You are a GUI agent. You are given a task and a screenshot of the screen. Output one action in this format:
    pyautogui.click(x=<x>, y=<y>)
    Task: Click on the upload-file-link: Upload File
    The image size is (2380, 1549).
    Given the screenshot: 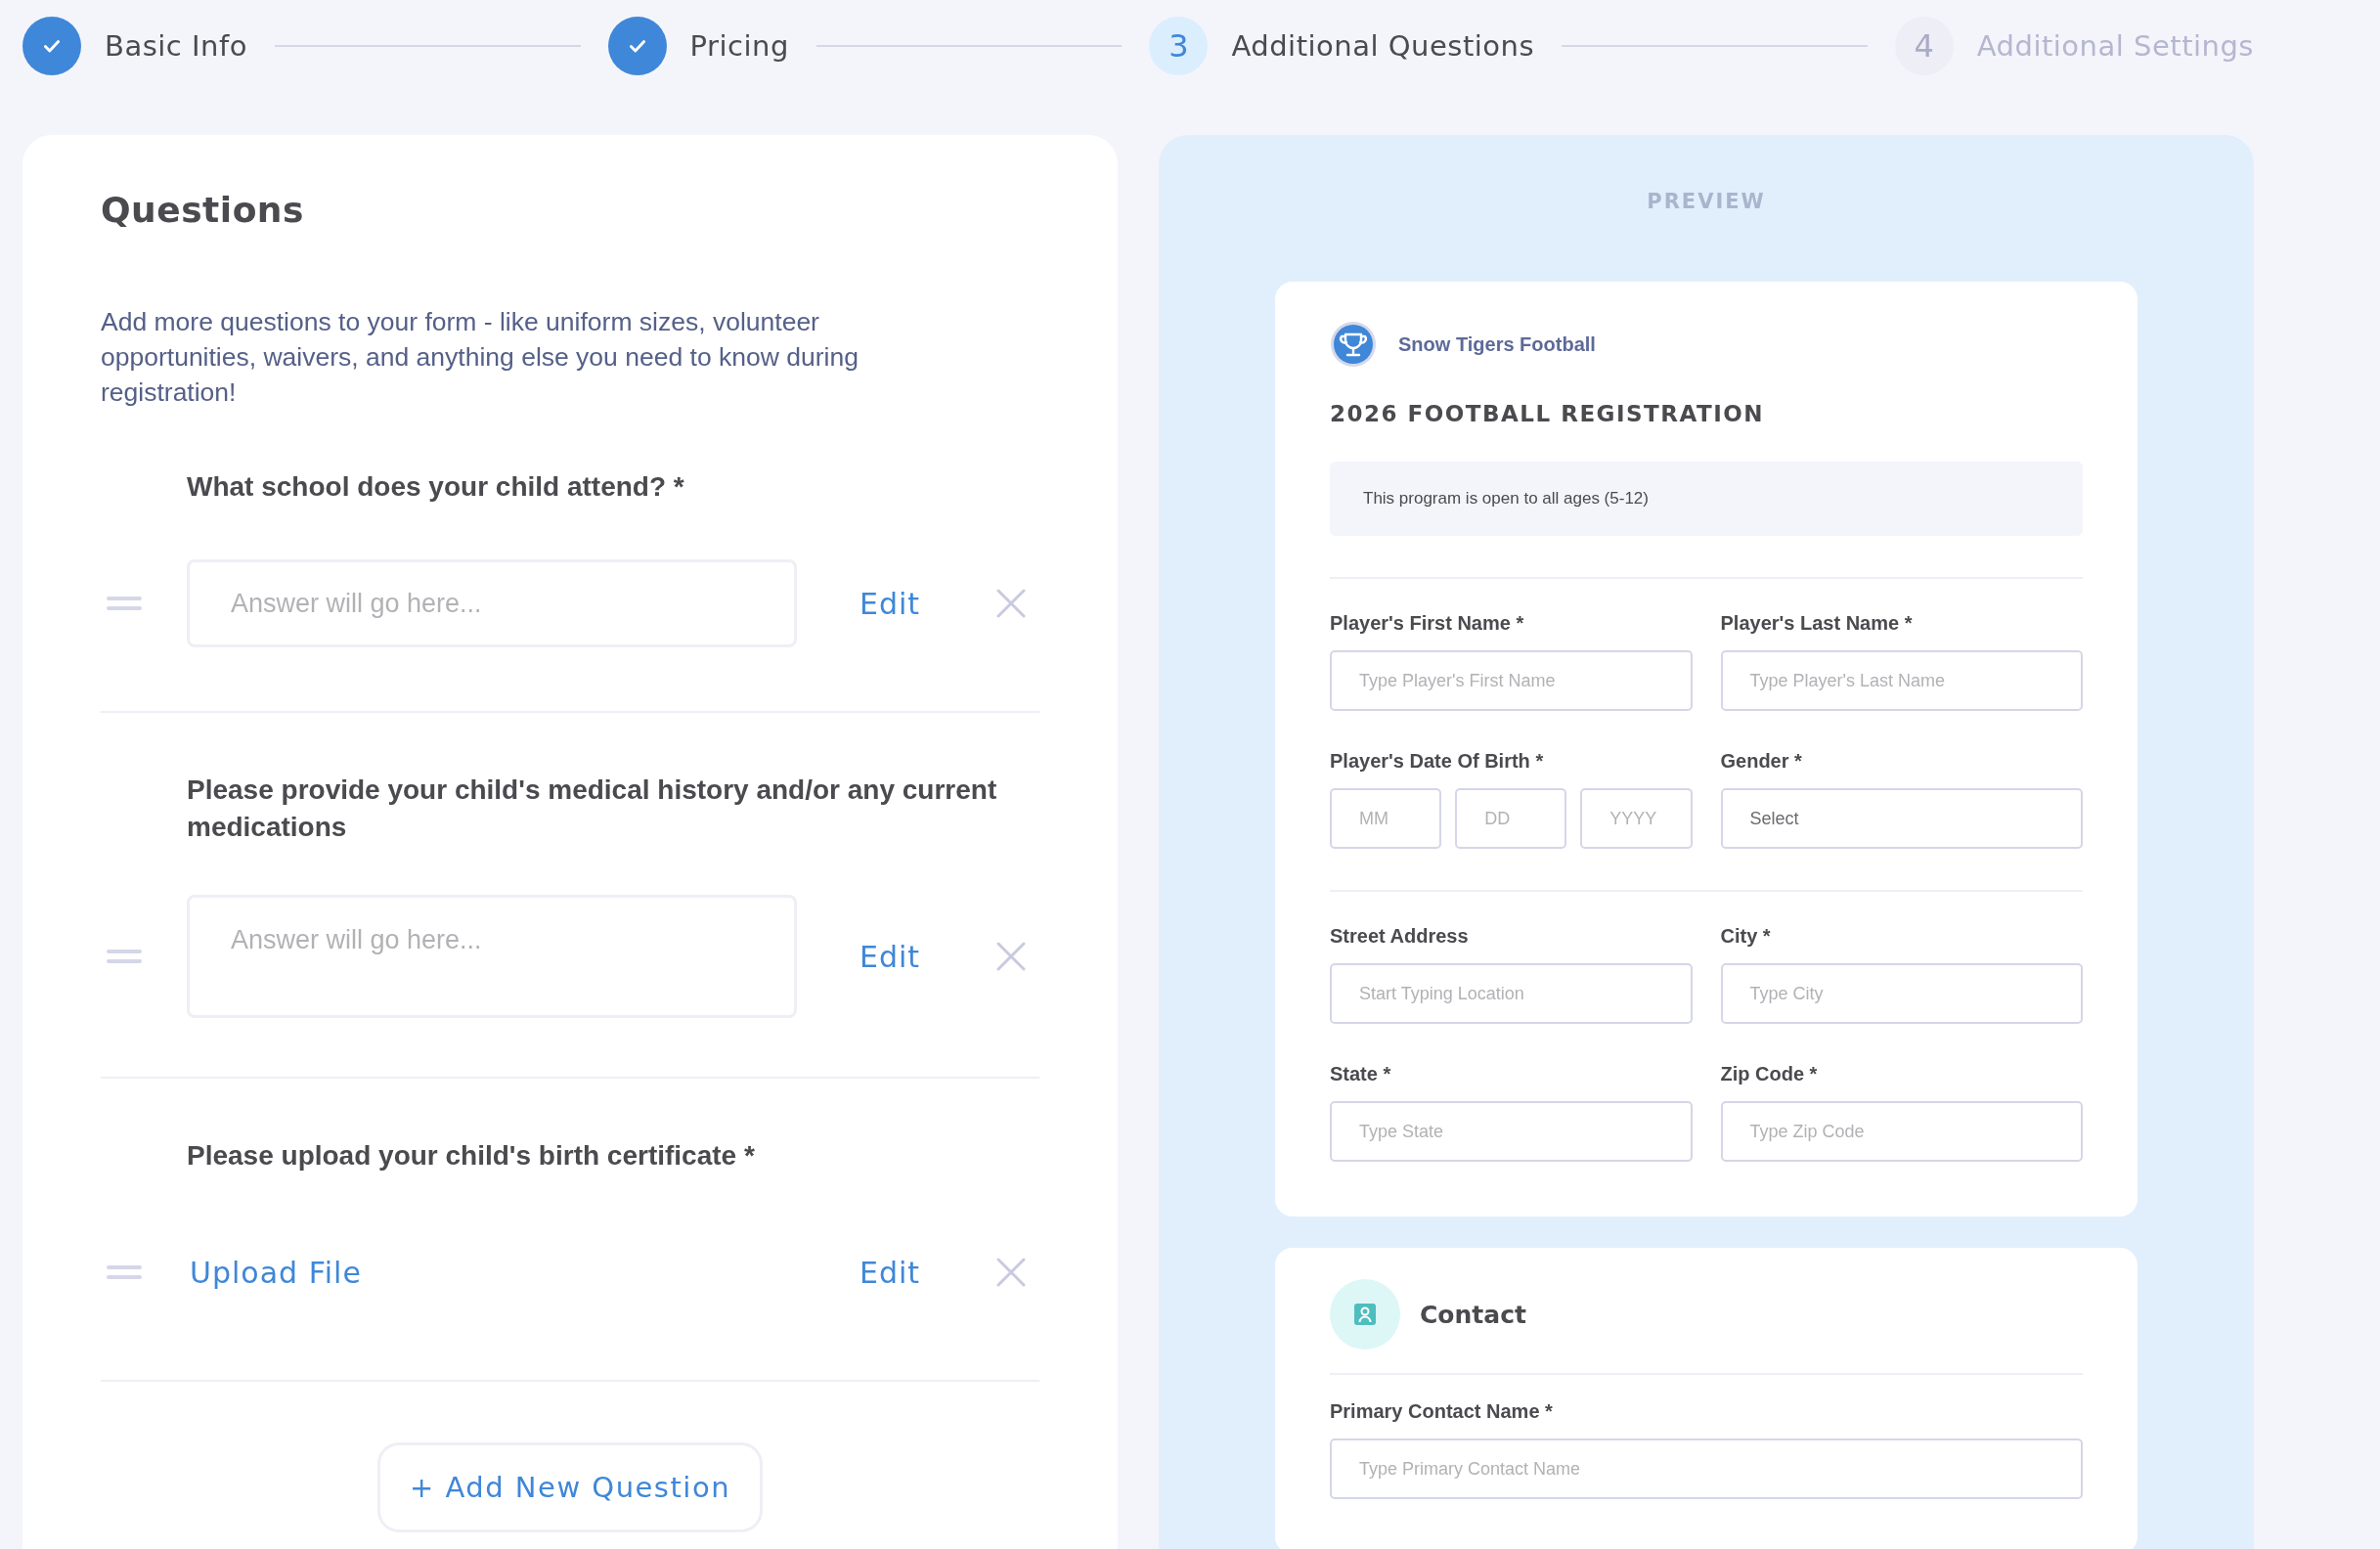 What is the action you would take?
    pyautogui.click(x=276, y=1272)
    